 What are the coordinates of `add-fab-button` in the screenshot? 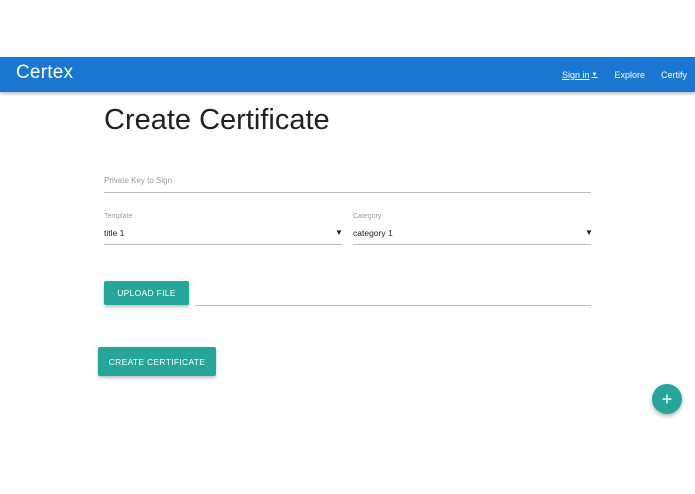 It's located at (667, 399).